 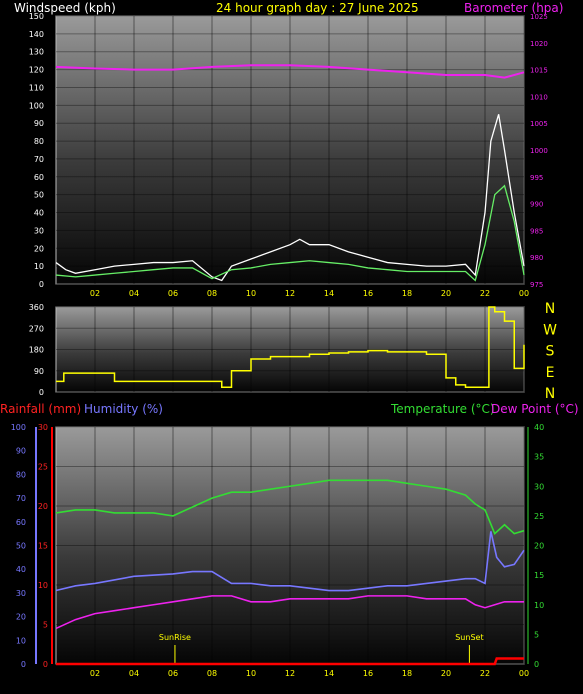 I want to click on temperature-y-tick-label: 40, so click(x=539, y=427).